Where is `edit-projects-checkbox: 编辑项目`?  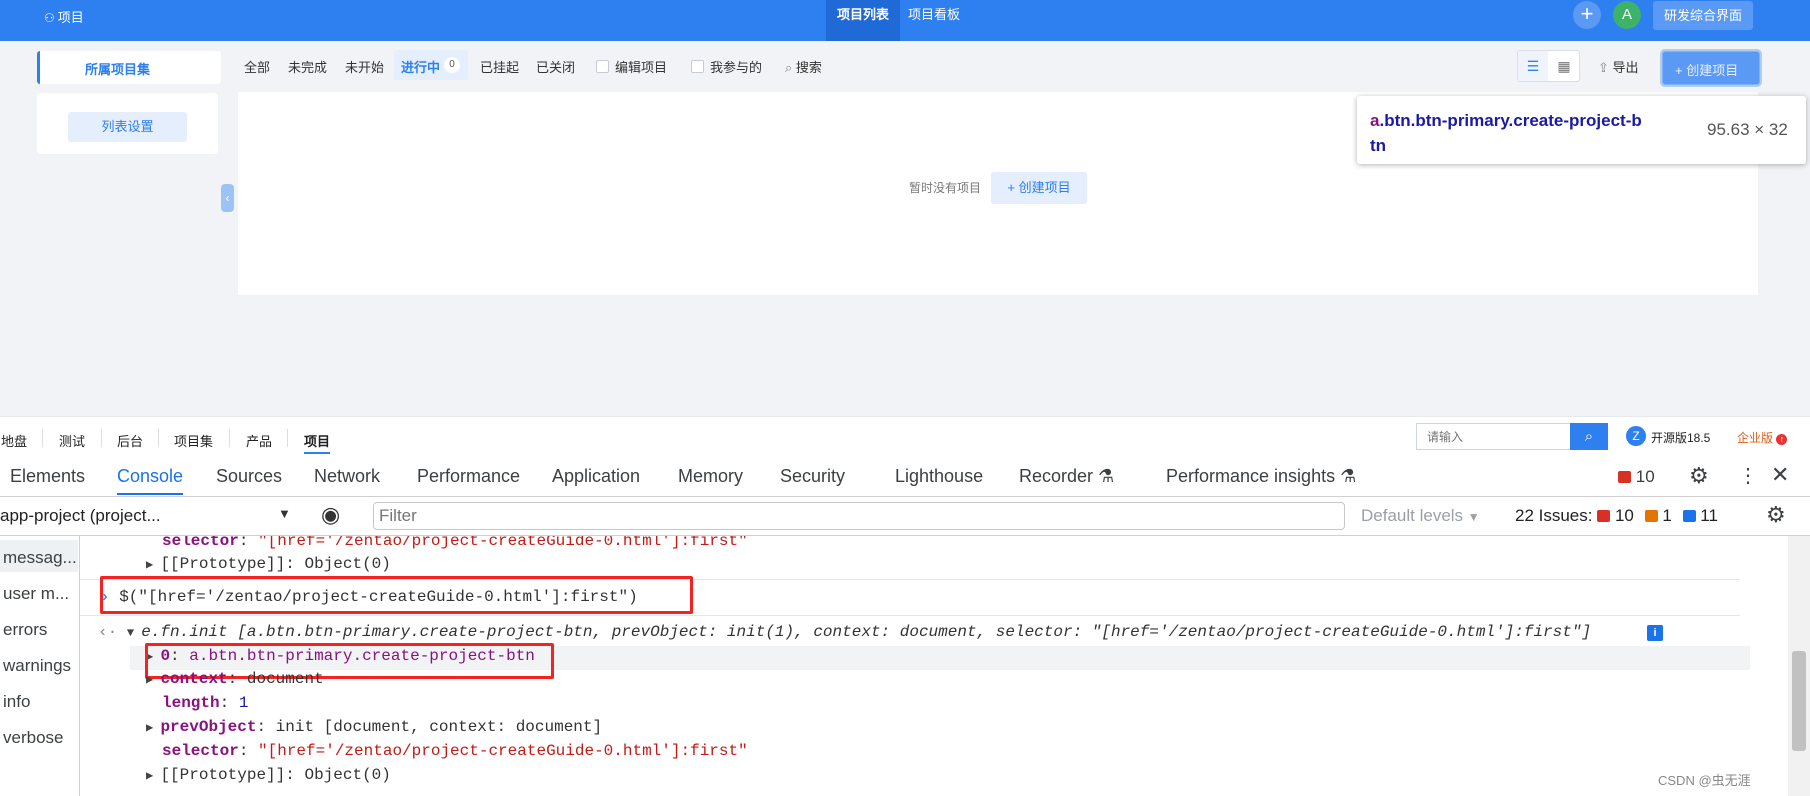 edit-projects-checkbox: 编辑项目 is located at coordinates (631, 66).